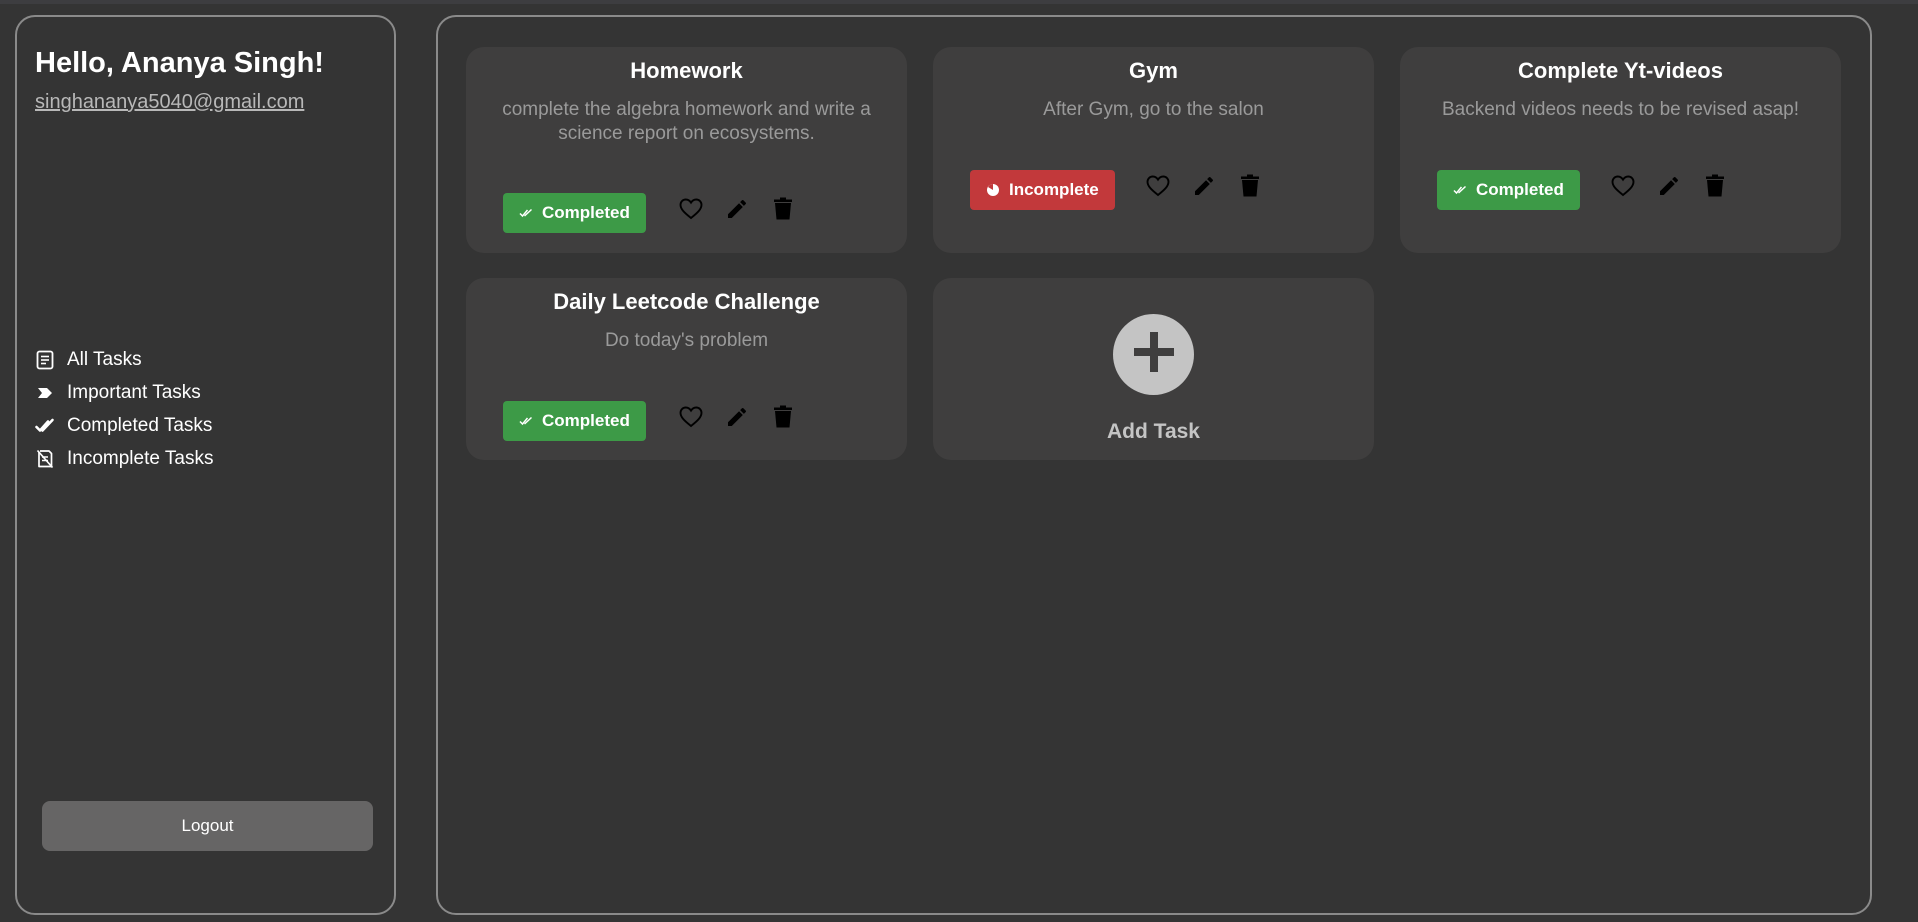  What do you see at coordinates (134, 392) in the screenshot?
I see `sidebar-item-label: Important Tasks` at bounding box center [134, 392].